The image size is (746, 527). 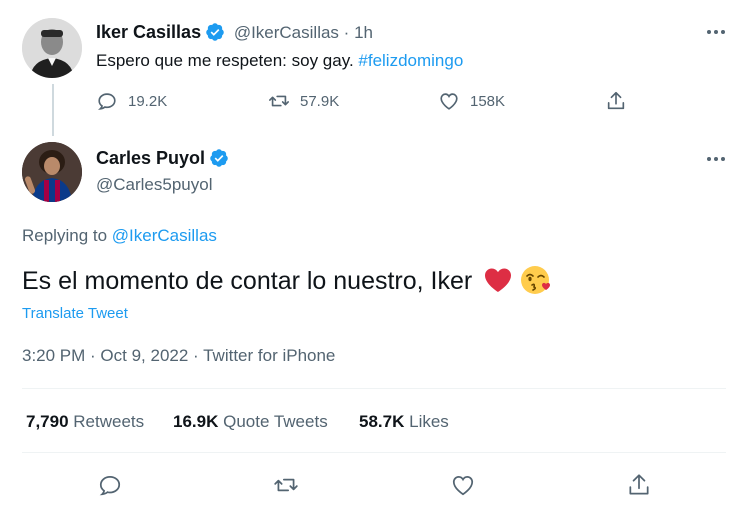 I want to click on tweet2-text-body: Es el momento de contar lo nuestro, Iker, so click(x=247, y=281).